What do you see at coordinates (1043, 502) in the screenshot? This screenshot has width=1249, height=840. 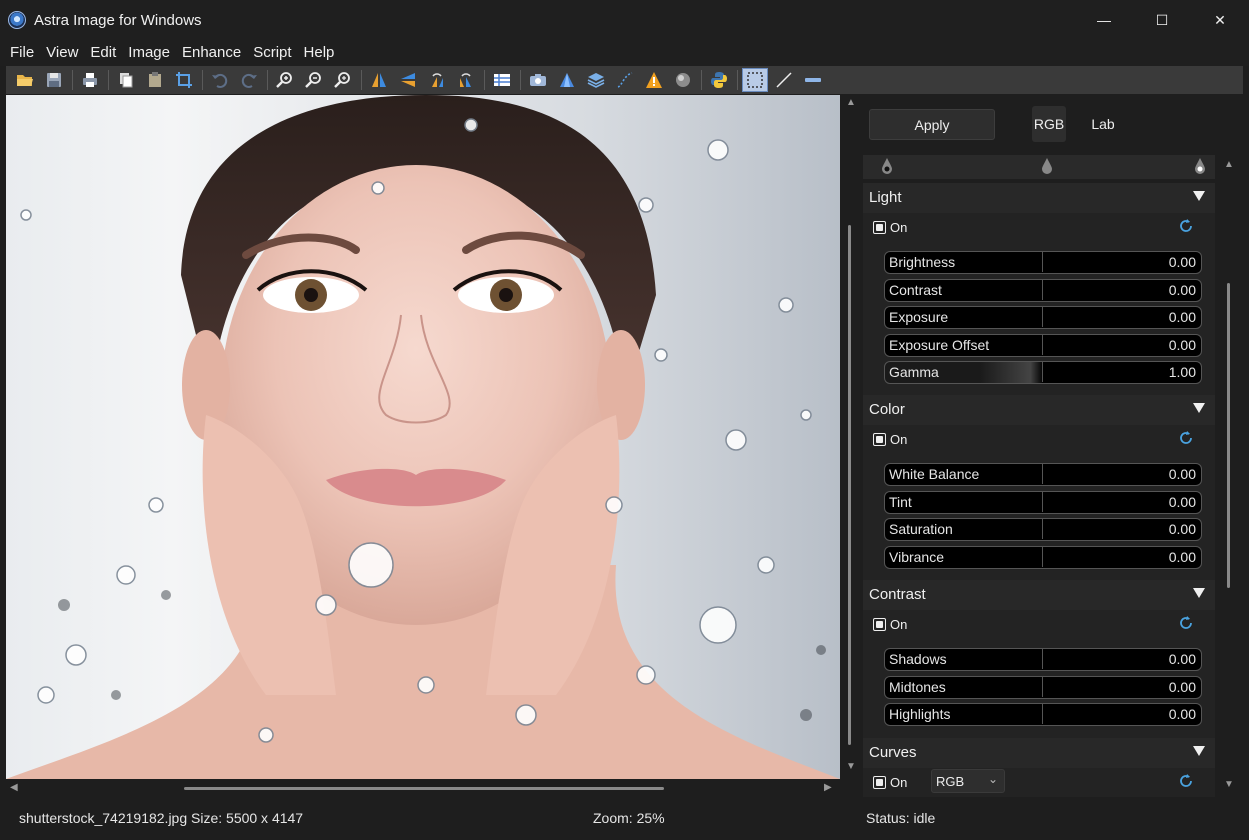 I see `slider-tint: Tint 0.00` at bounding box center [1043, 502].